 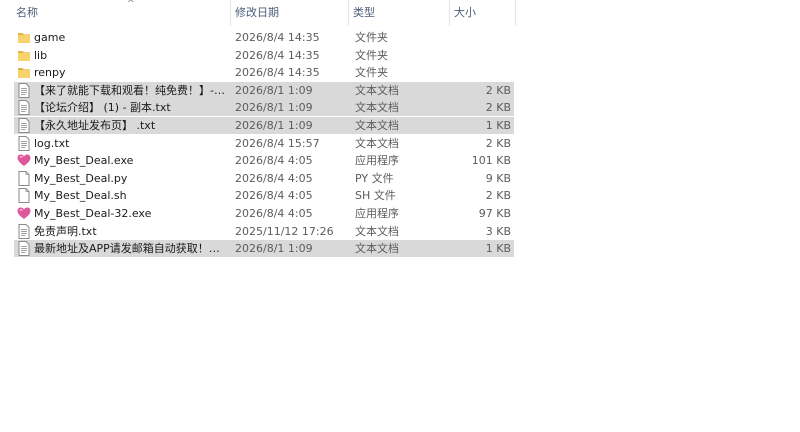 I want to click on file-row: 免责声明.txt 2025/11/12 17:26 文本文档 3 KB, so click(x=264, y=231).